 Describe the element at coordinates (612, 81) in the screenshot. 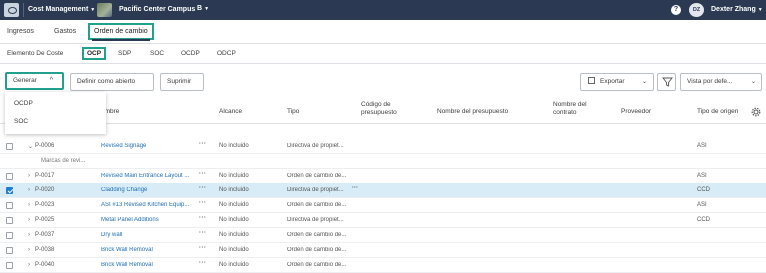

I see `export-label: Exportar` at that location.